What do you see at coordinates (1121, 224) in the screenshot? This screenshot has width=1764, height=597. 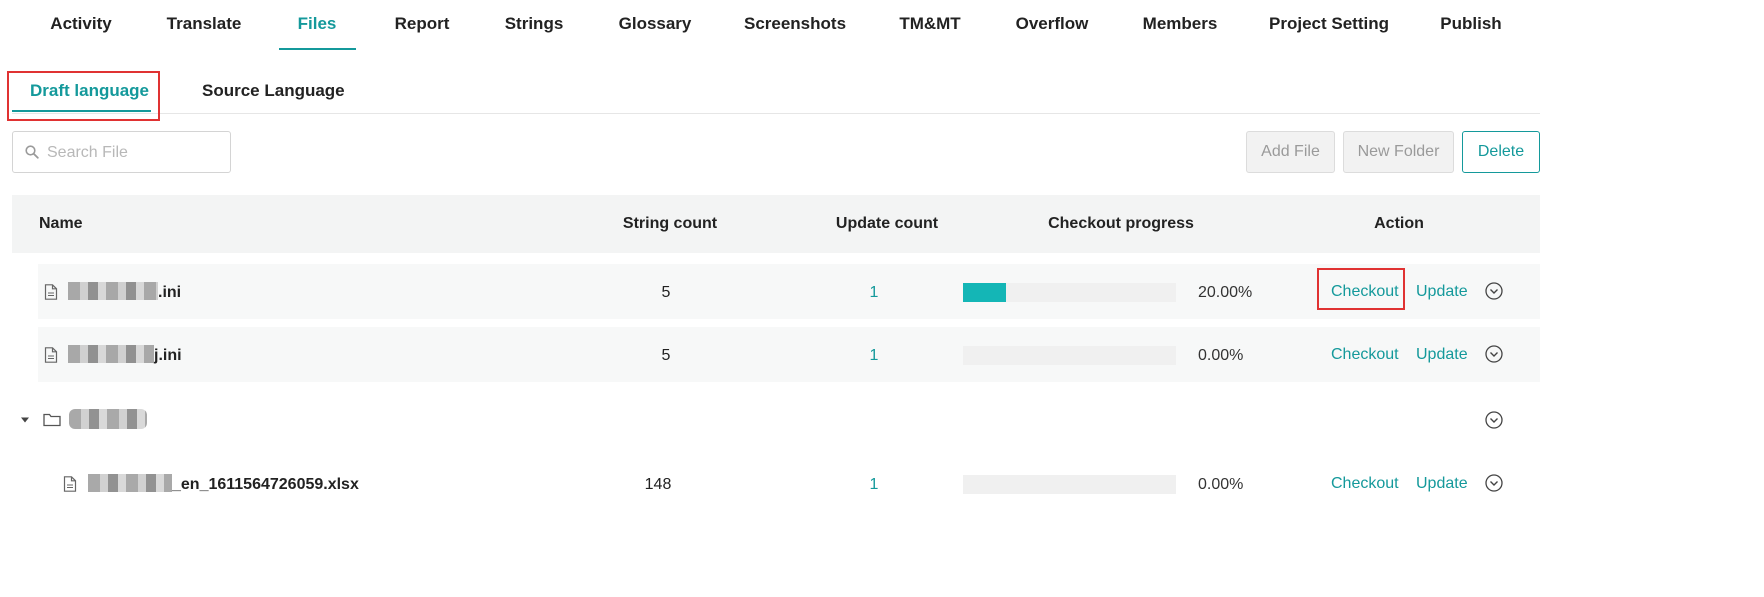 I see `col-checkout-progress-header: Checkout progress` at bounding box center [1121, 224].